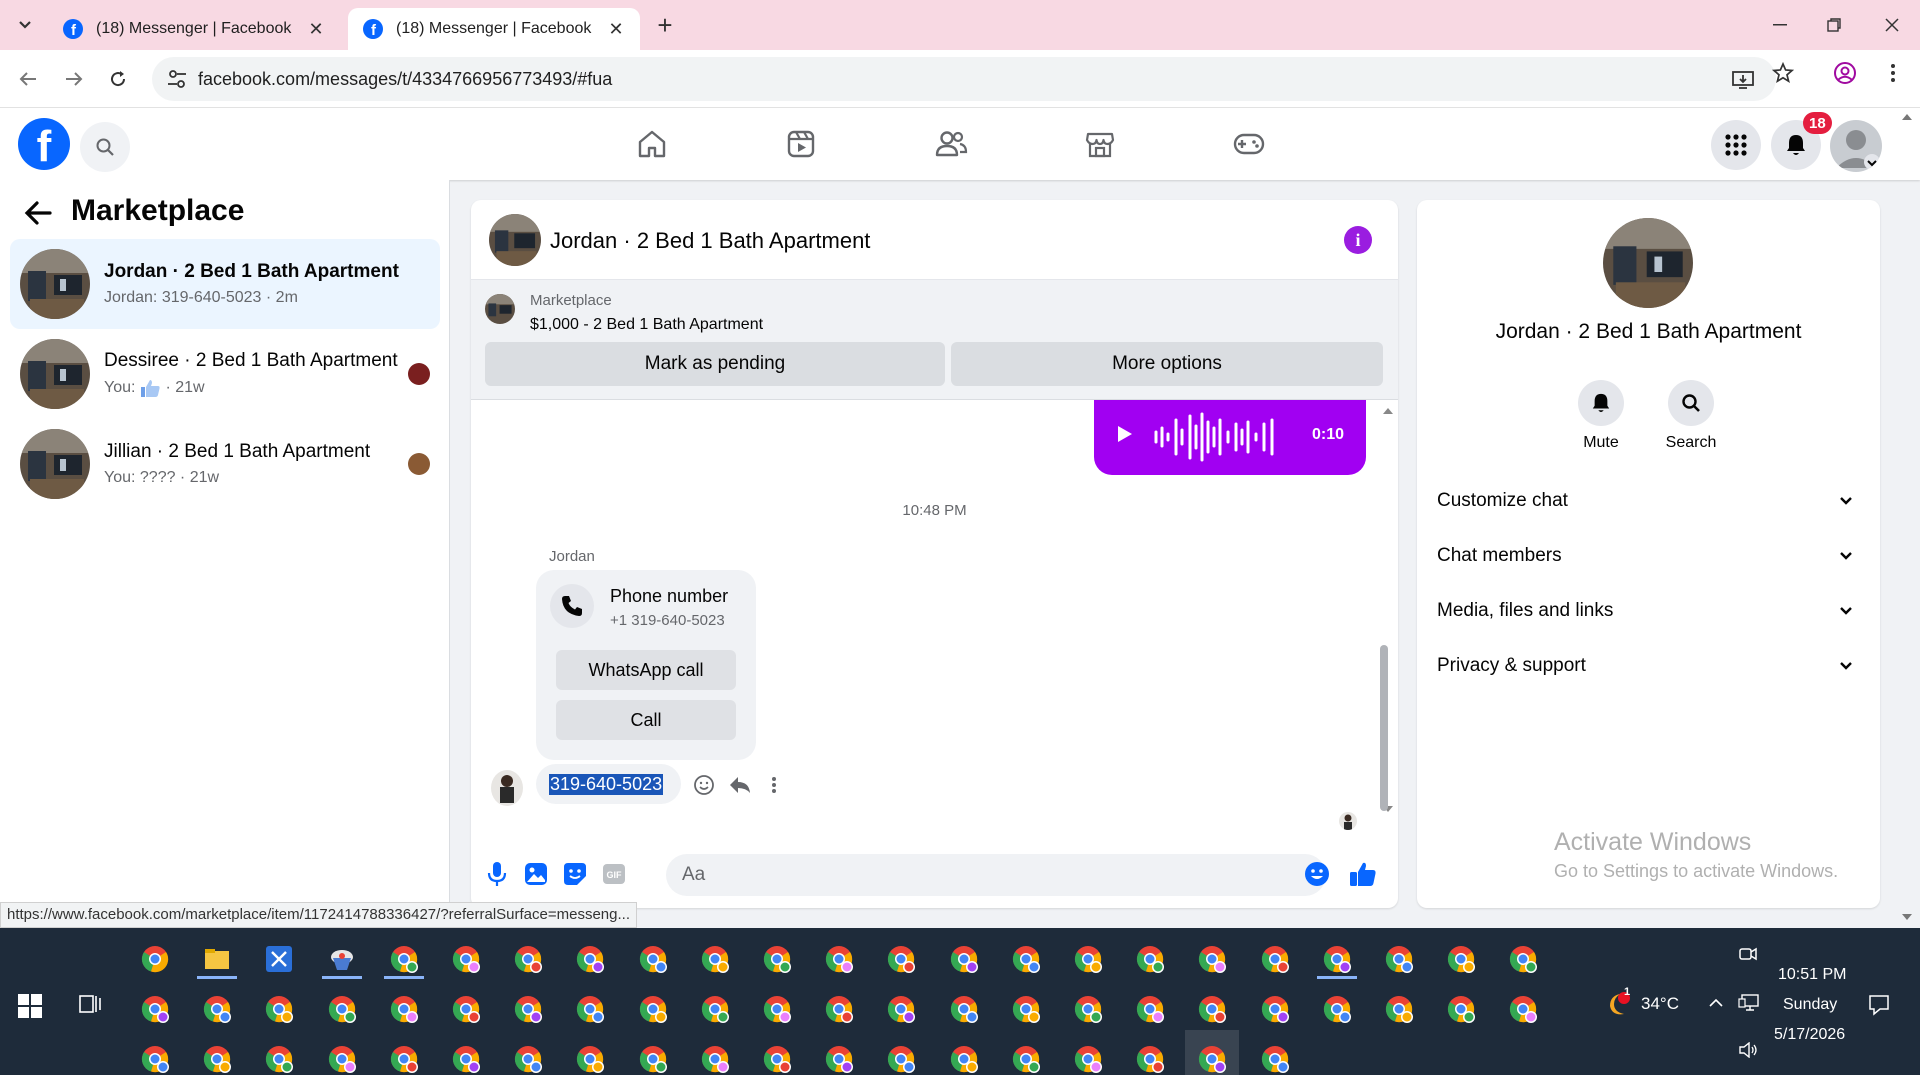  What do you see at coordinates (1100, 144) in the screenshot?
I see `marketplace-icon` at bounding box center [1100, 144].